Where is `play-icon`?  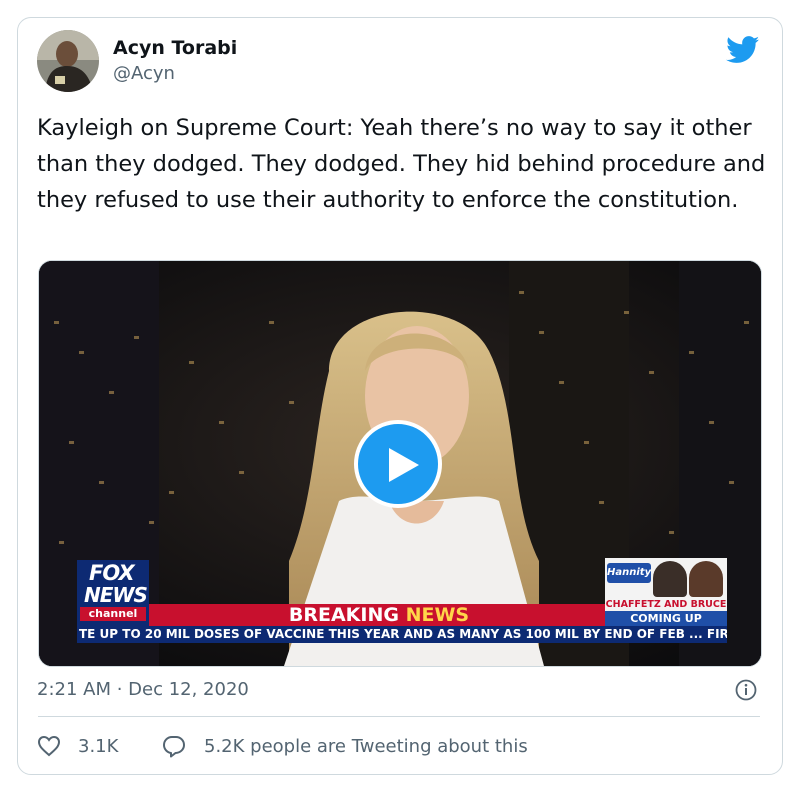 play-icon is located at coordinates (404, 465).